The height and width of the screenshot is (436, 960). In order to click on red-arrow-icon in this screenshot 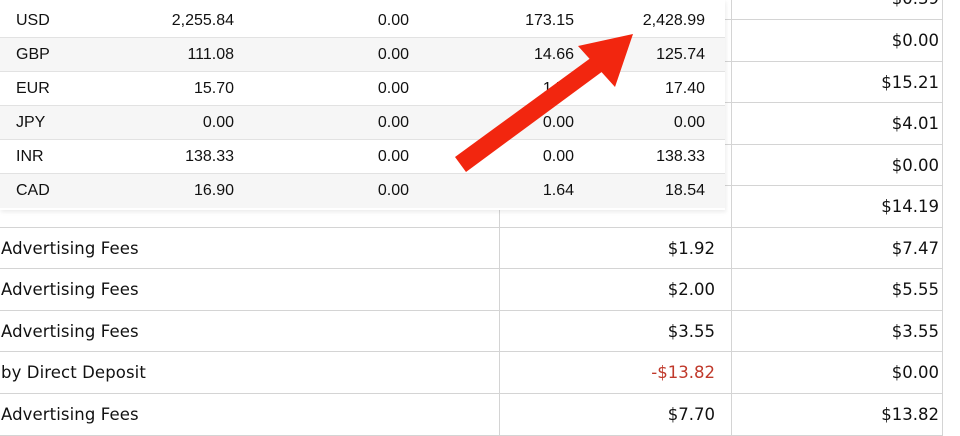, I will do `click(544, 103)`.